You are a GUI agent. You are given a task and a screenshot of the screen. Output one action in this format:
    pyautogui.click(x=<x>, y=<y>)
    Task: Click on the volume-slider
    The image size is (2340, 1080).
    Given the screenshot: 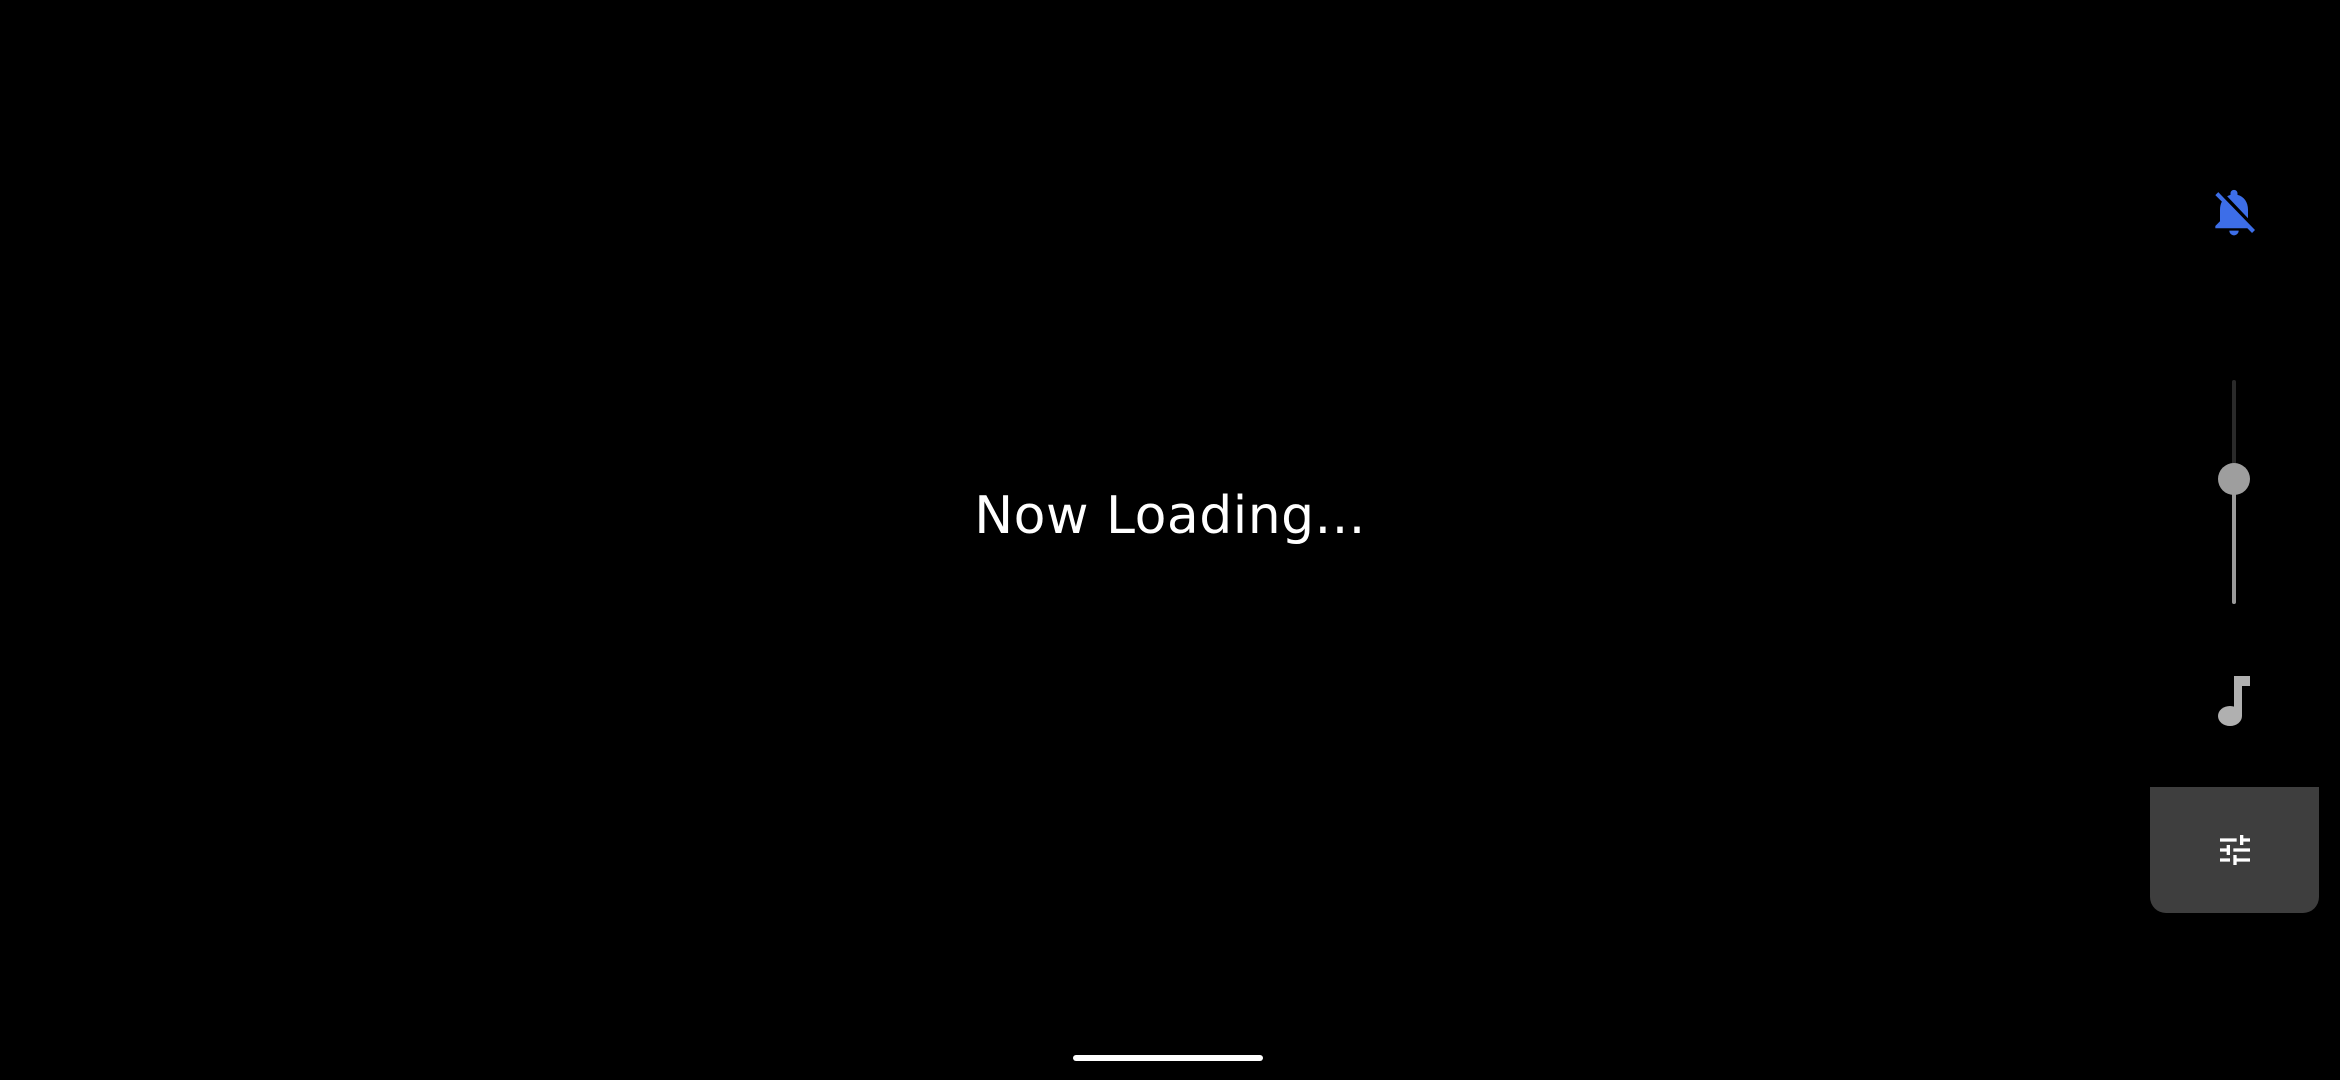 What is the action you would take?
    pyautogui.click(x=2234, y=492)
    